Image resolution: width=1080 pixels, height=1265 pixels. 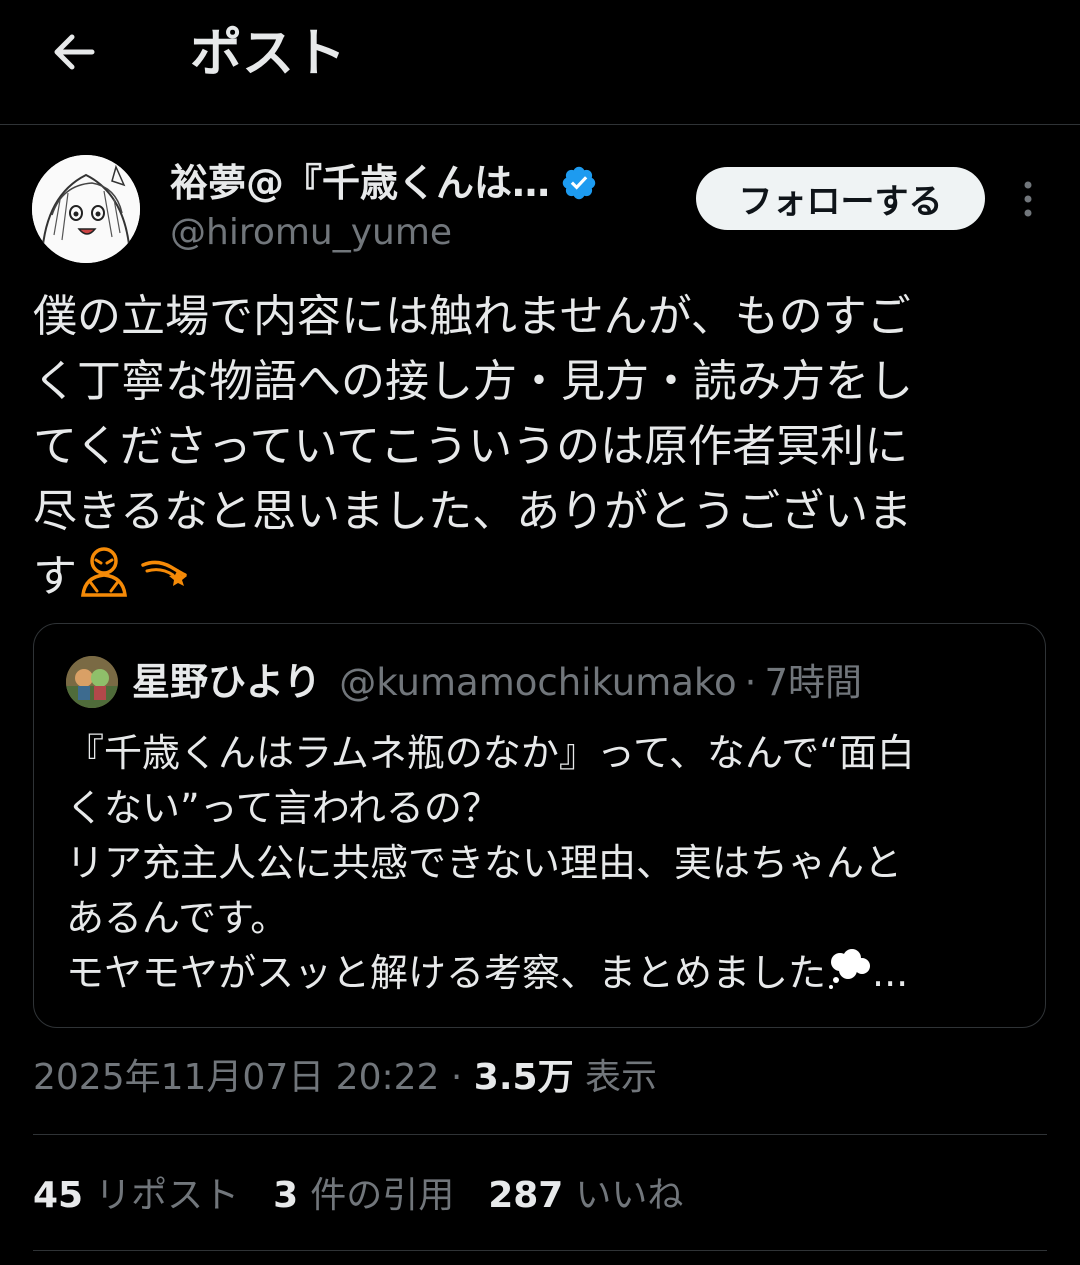 I want to click on dizzy-emoji, so click(x=164, y=573).